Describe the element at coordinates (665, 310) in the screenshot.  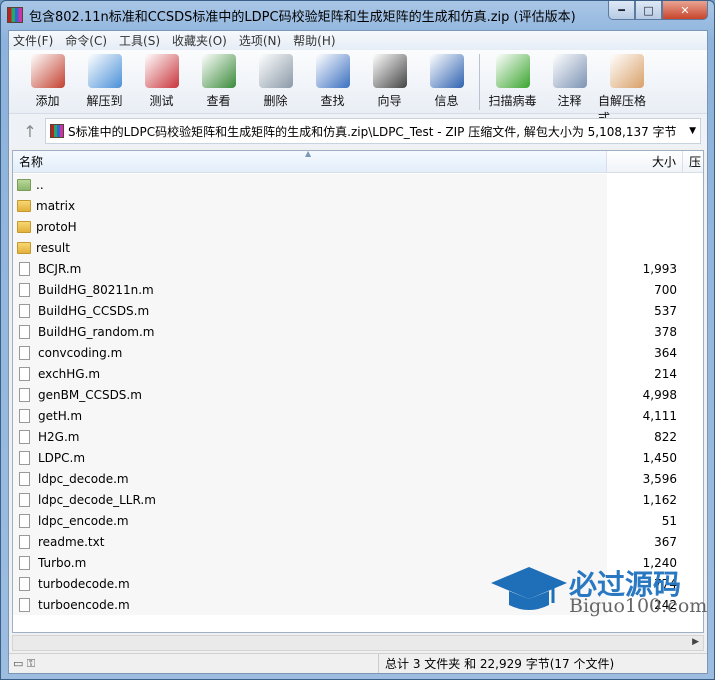
I see `file-size: 537` at that location.